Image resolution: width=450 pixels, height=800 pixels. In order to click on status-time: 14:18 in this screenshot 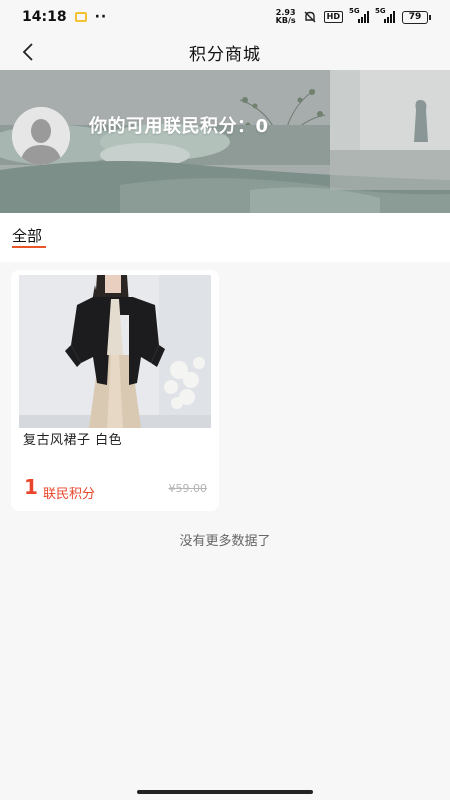, I will do `click(44, 17)`.